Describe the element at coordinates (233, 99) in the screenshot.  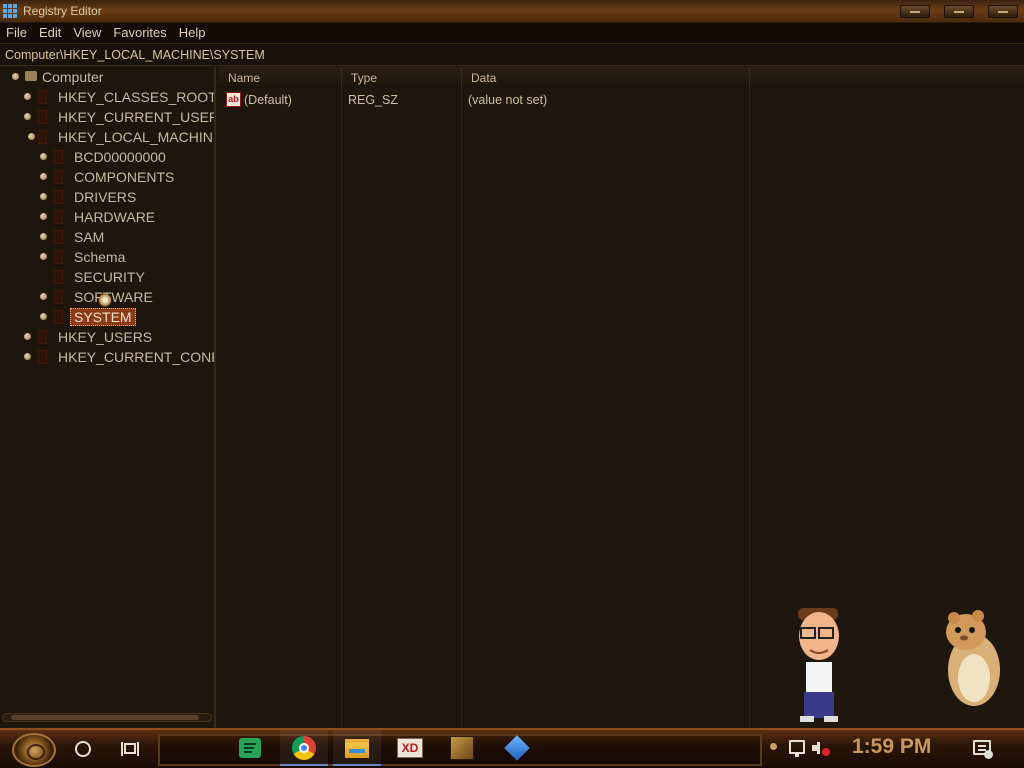
I see `string-value-icon: ab` at that location.